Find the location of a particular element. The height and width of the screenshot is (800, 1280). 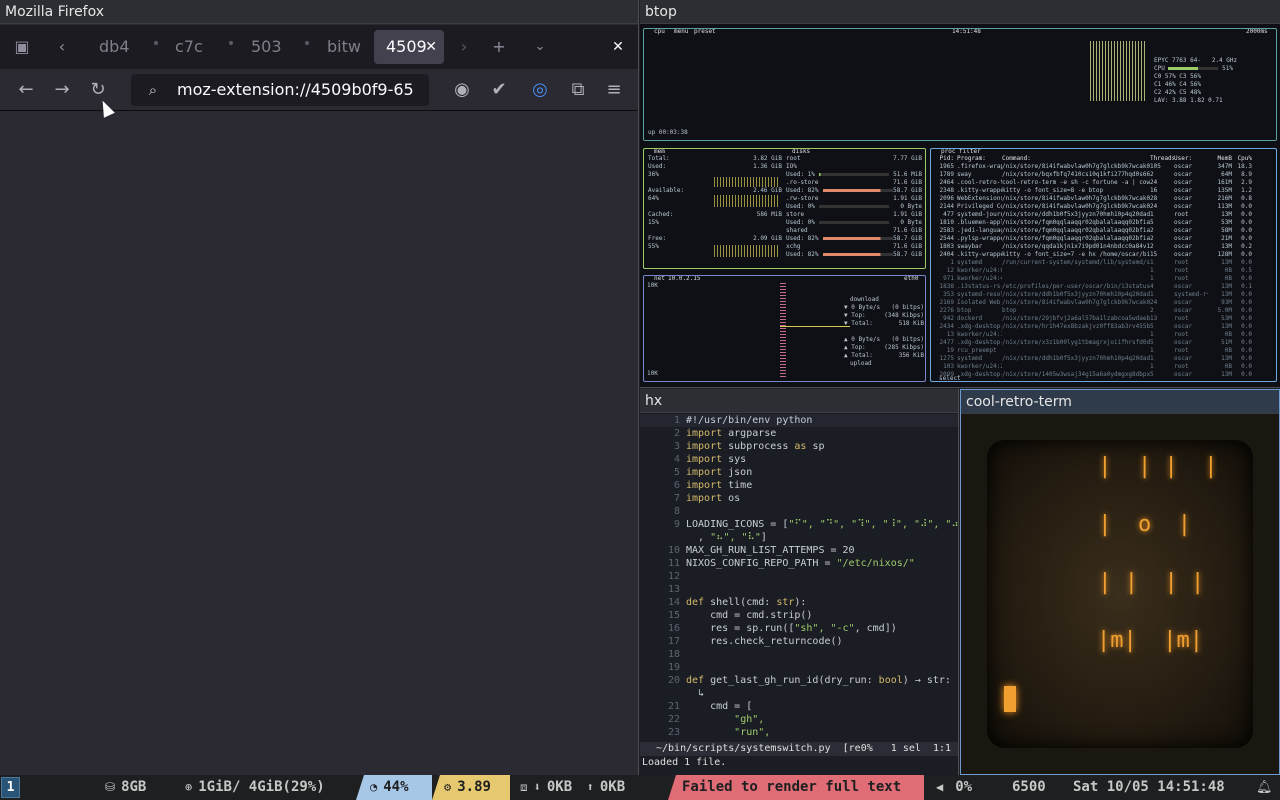

code-line: 6 import time is located at coordinates (799, 485).